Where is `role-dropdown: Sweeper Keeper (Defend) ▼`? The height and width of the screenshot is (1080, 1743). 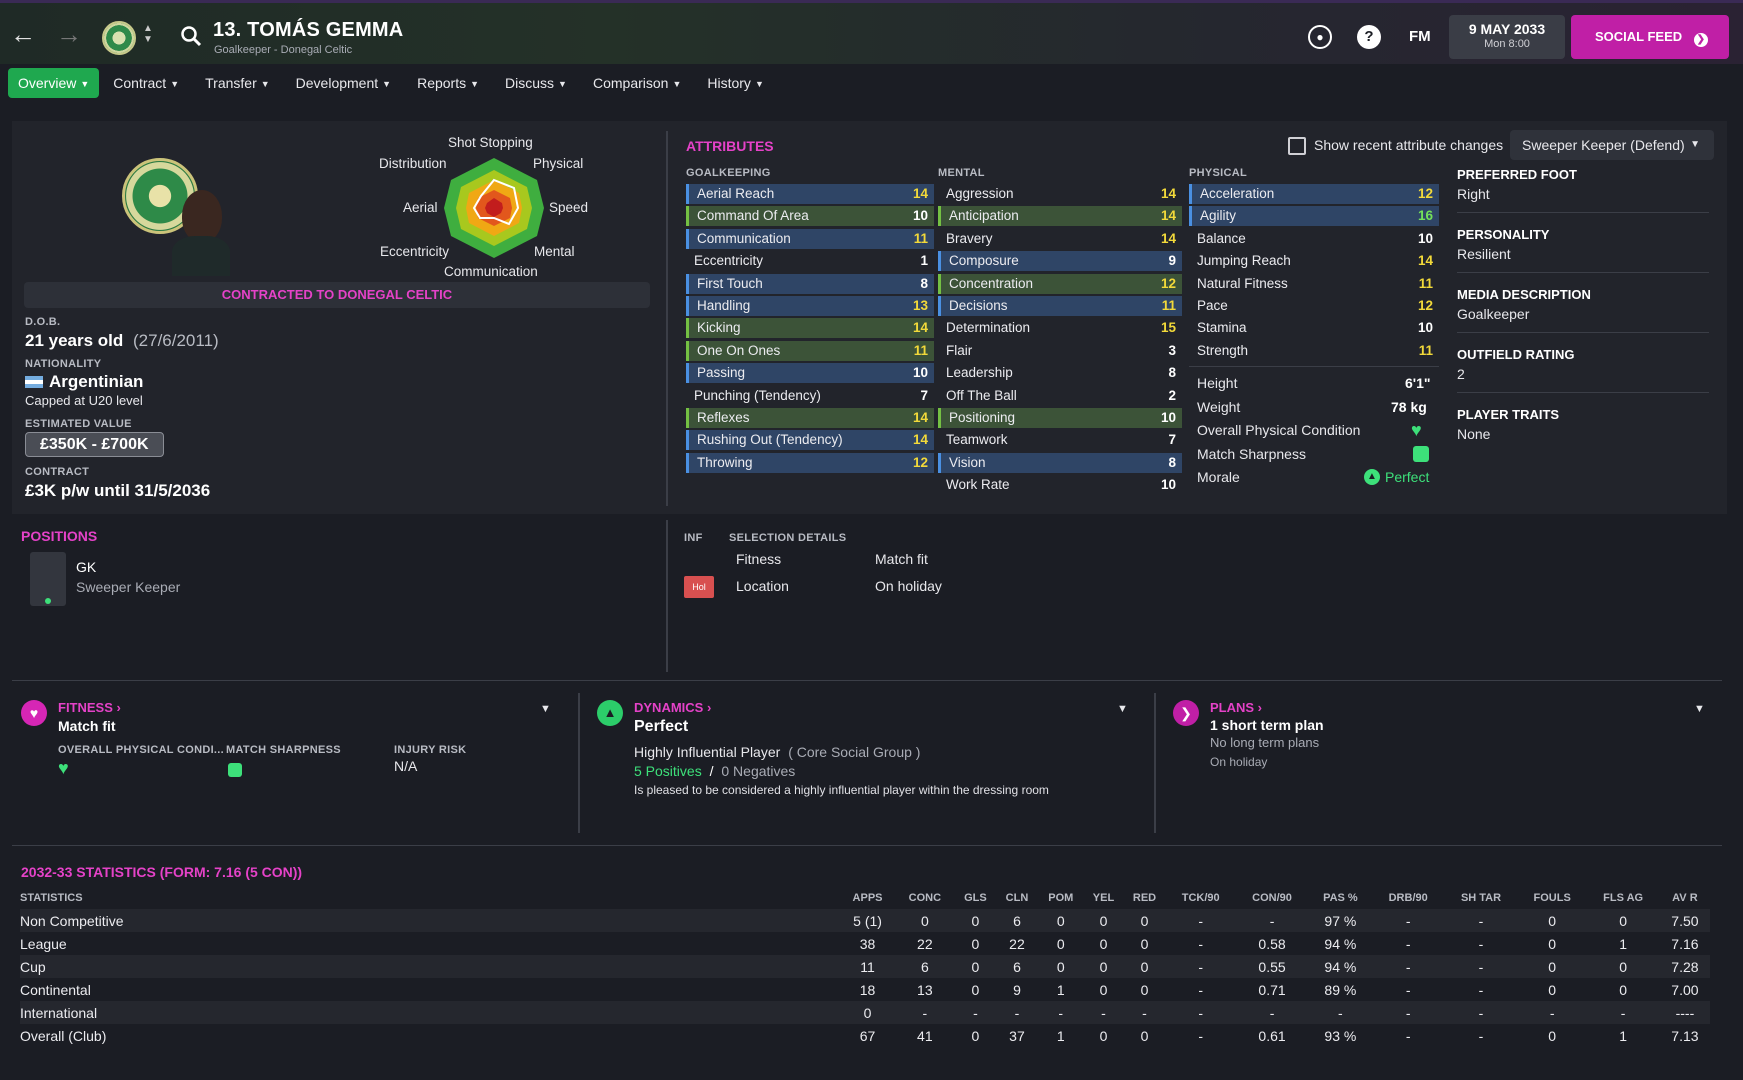
role-dropdown: Sweeper Keeper (Defend) ▼ is located at coordinates (1612, 145).